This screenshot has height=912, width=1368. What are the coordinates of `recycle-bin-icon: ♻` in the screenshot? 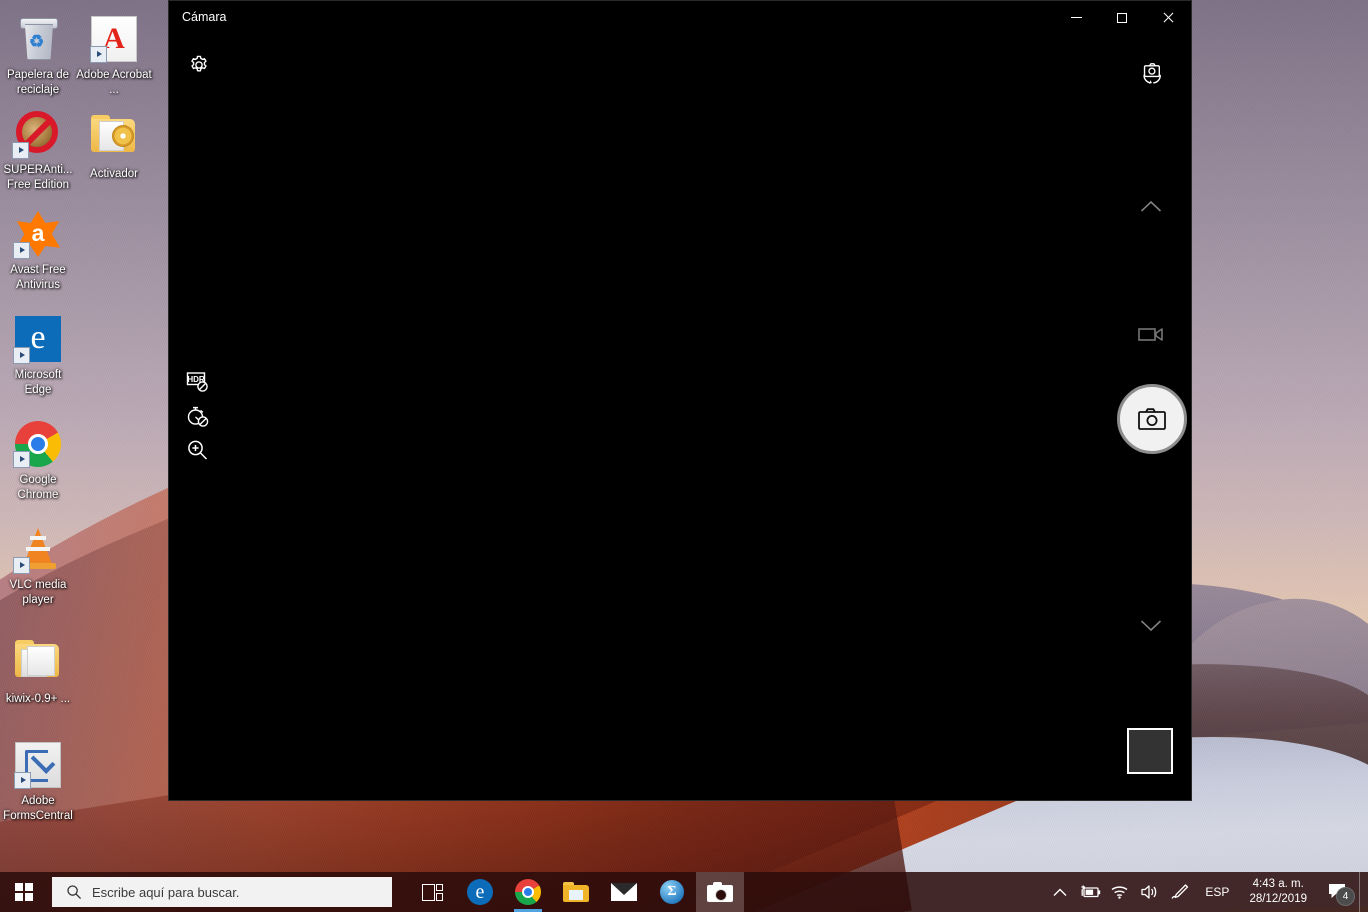 It's located at (38, 40).